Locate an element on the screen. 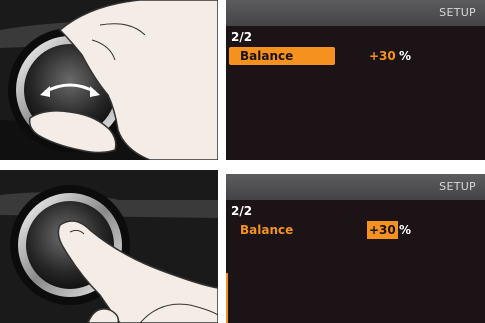  balance-label: Balance is located at coordinates (267, 230).